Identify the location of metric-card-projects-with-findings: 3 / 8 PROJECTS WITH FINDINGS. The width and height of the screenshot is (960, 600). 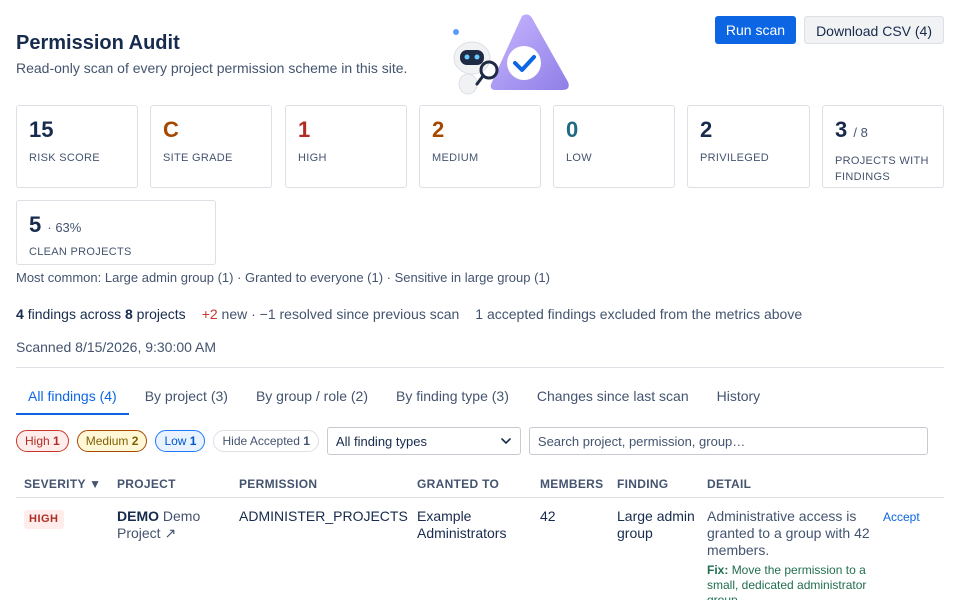
(883, 146).